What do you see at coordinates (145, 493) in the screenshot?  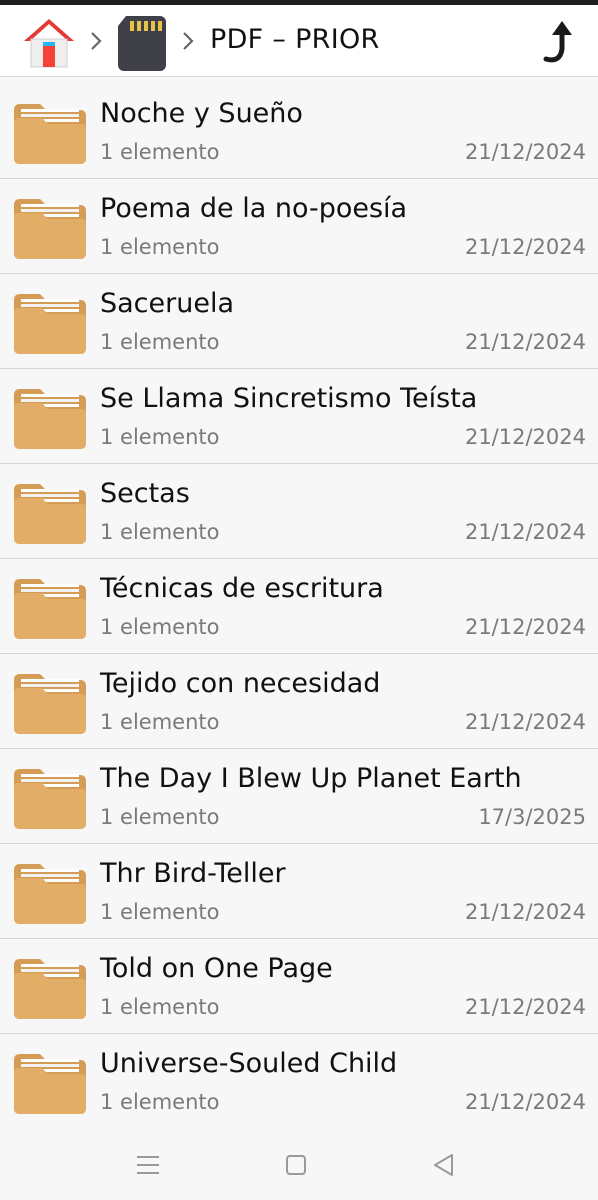 I see `folder-name: Sectas` at bounding box center [145, 493].